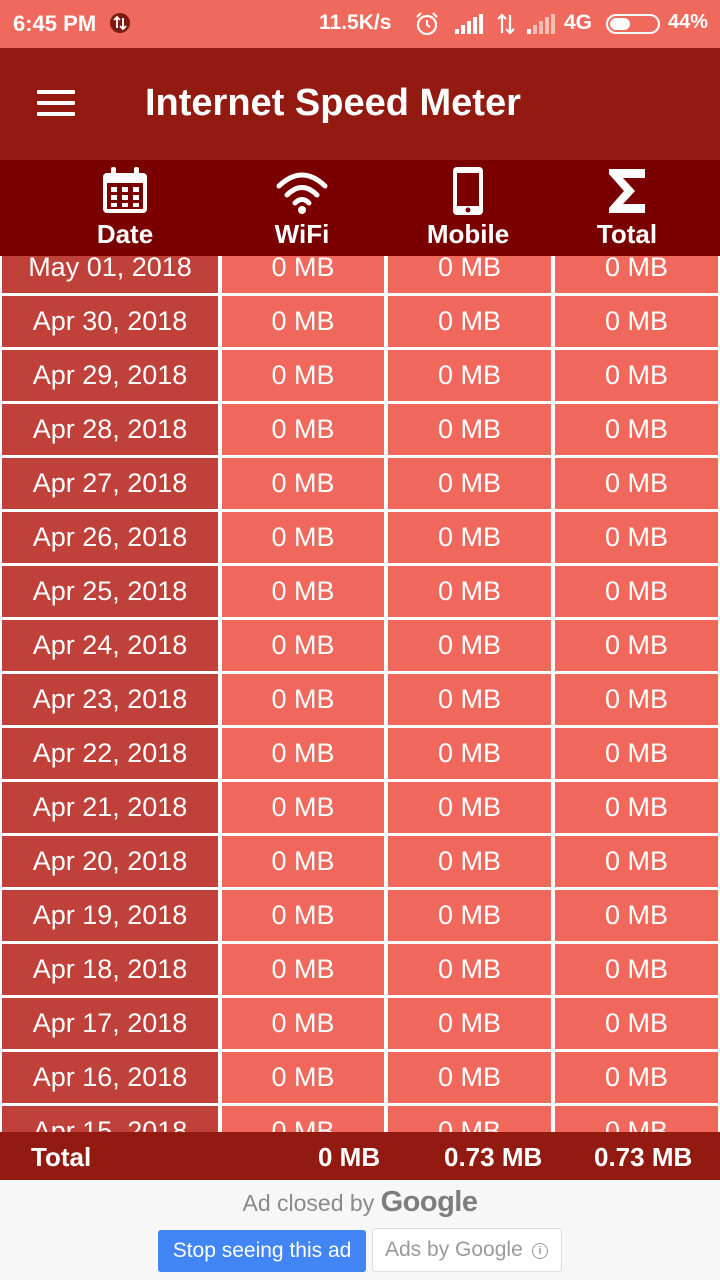 This screenshot has height=1280, width=720. Describe the element at coordinates (110, 429) in the screenshot. I see `date-cell: Apr 28, 2018` at that location.